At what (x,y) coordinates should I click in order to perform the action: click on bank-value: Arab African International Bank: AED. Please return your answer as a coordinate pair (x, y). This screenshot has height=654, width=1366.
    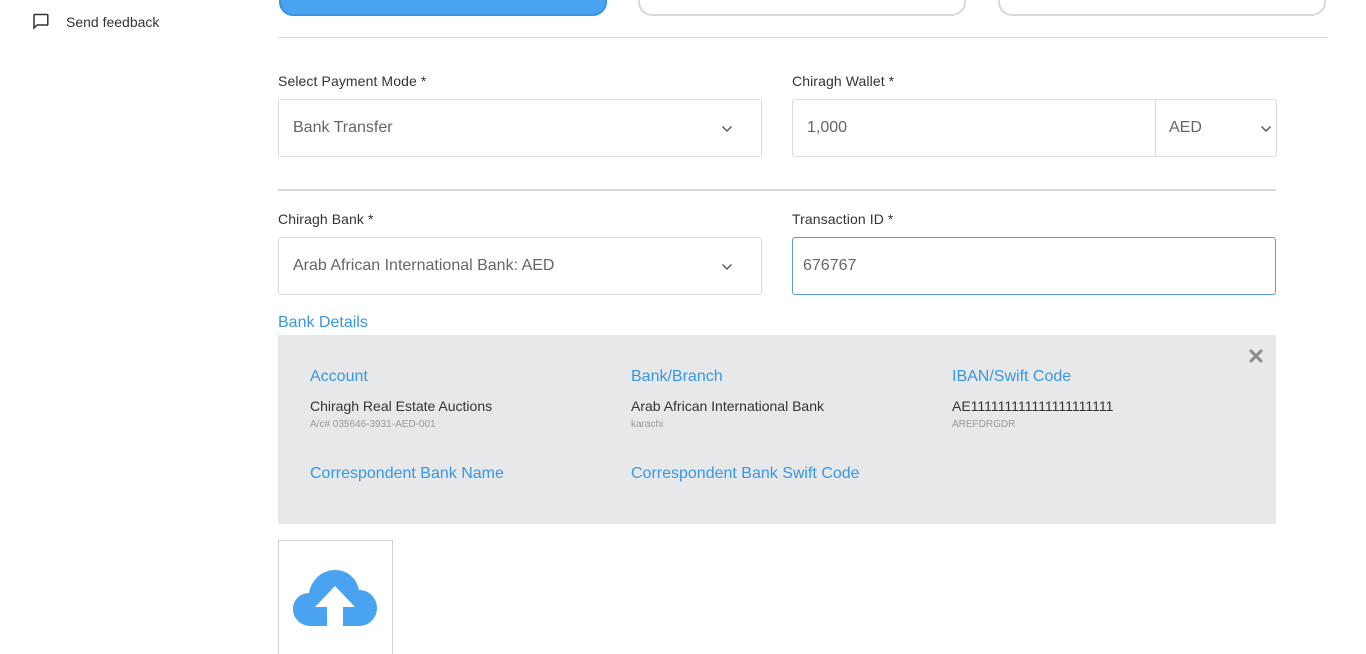
    Looking at the image, I should click on (424, 265).